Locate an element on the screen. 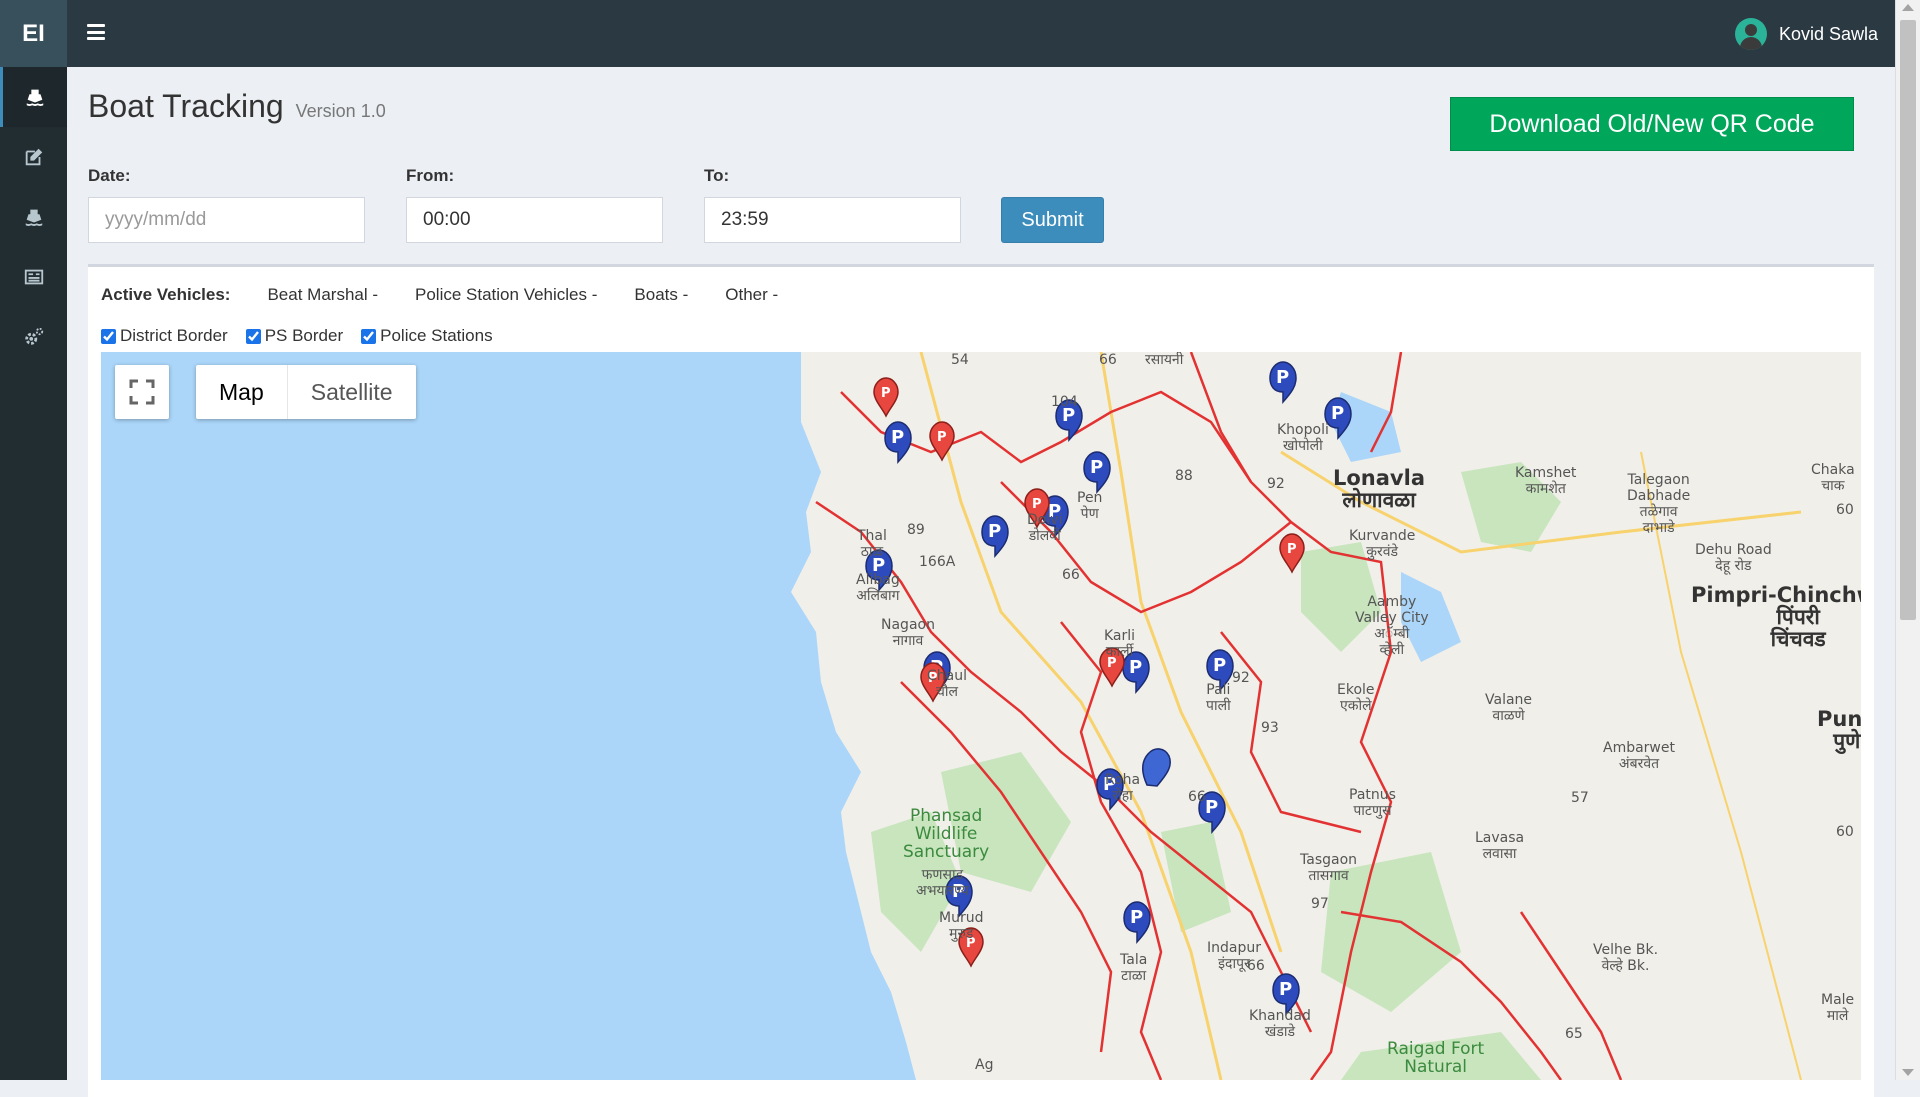 This screenshot has height=1097, width=1920. place-label: Thal ठाळ is located at coordinates (872, 544).